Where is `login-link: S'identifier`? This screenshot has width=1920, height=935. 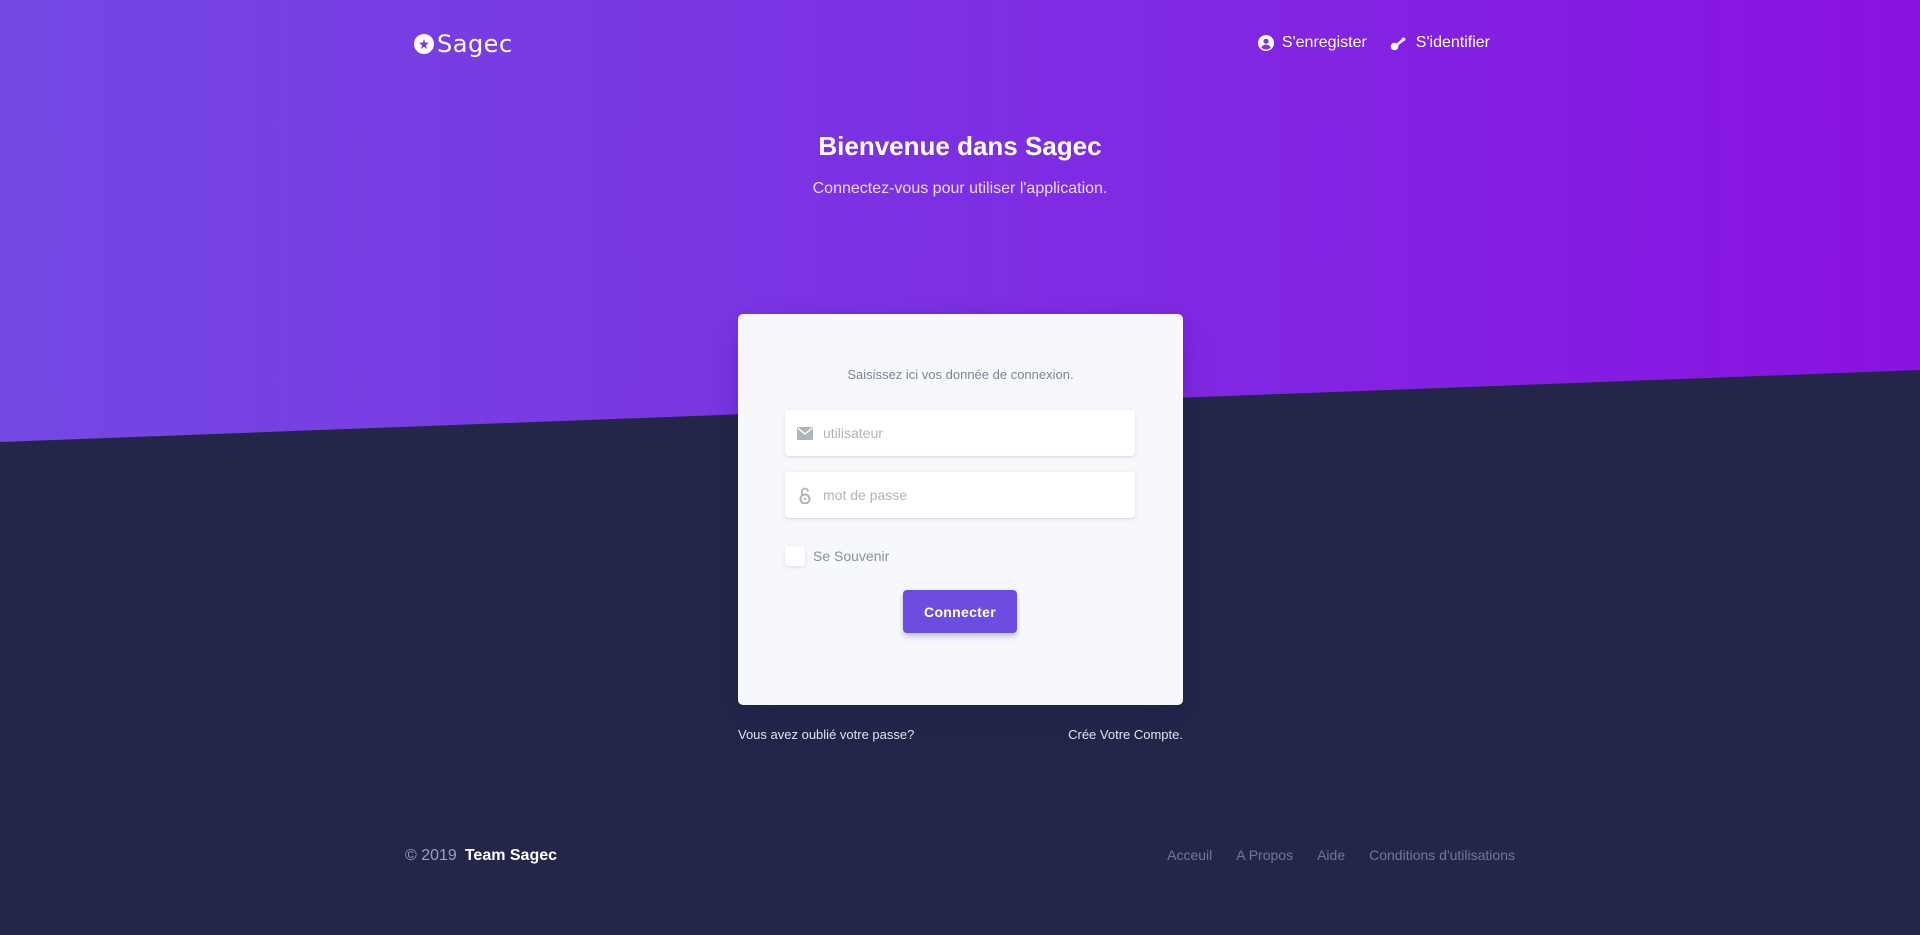 login-link: S'identifier is located at coordinates (1440, 43).